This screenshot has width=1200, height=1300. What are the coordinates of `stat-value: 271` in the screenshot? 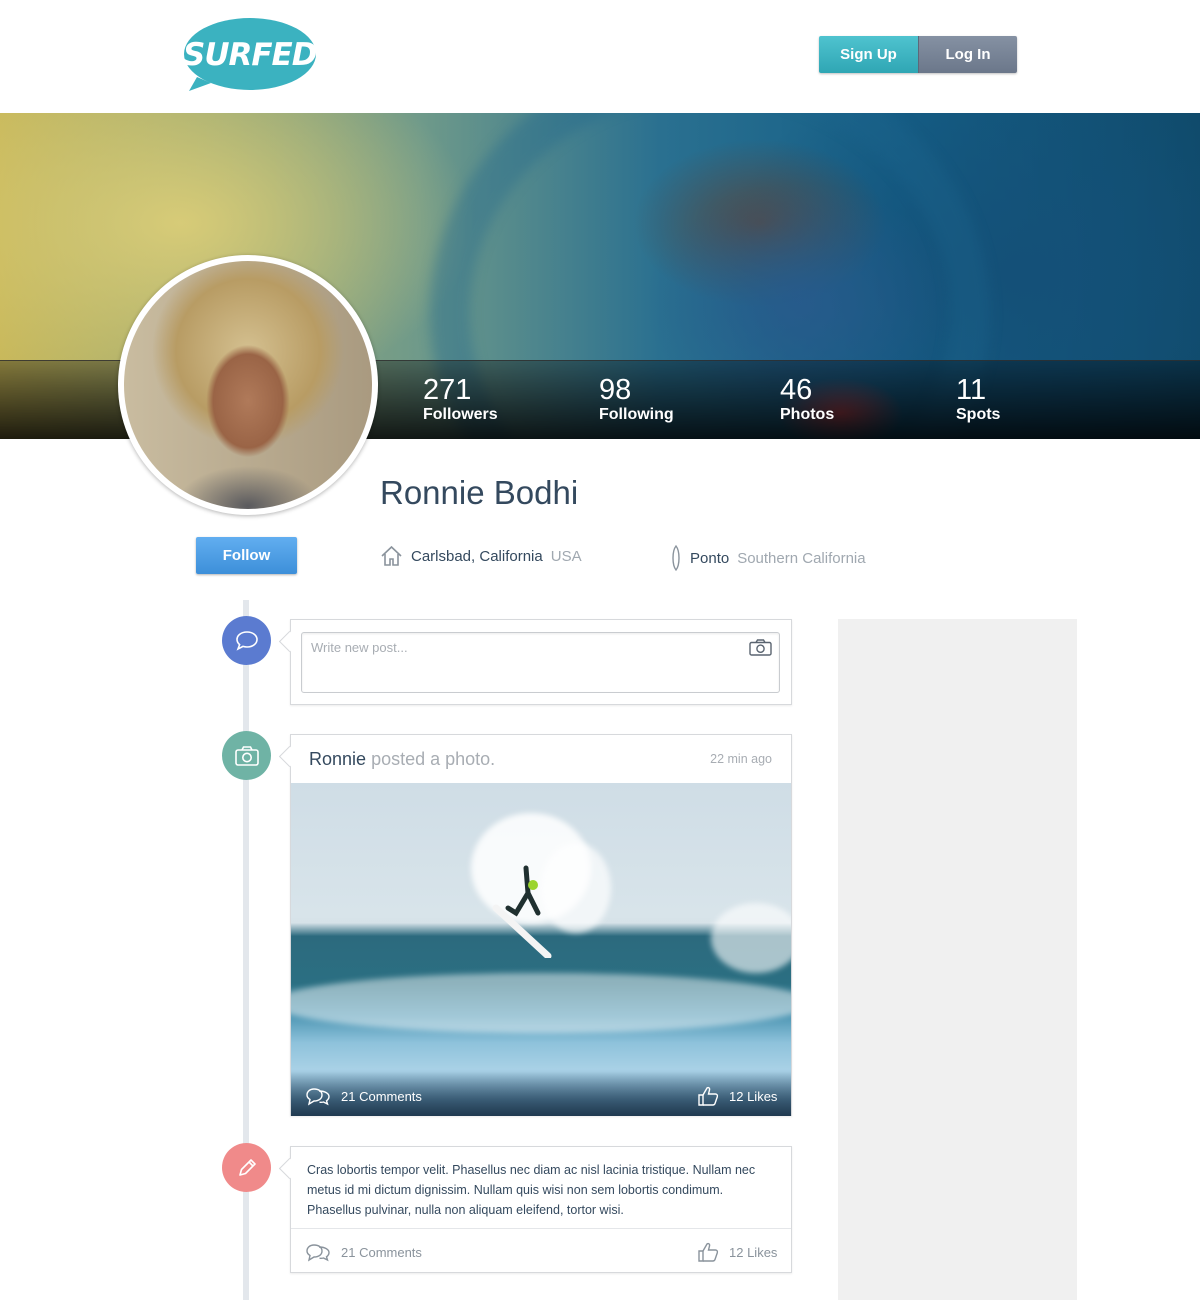 It's located at (447, 390).